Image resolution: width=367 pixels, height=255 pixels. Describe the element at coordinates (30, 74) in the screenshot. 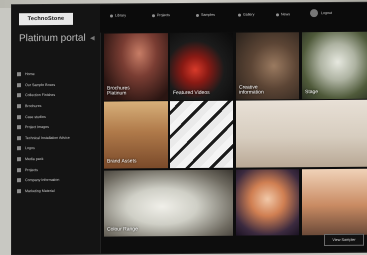

I see `sidebar-item-label: Home` at that location.